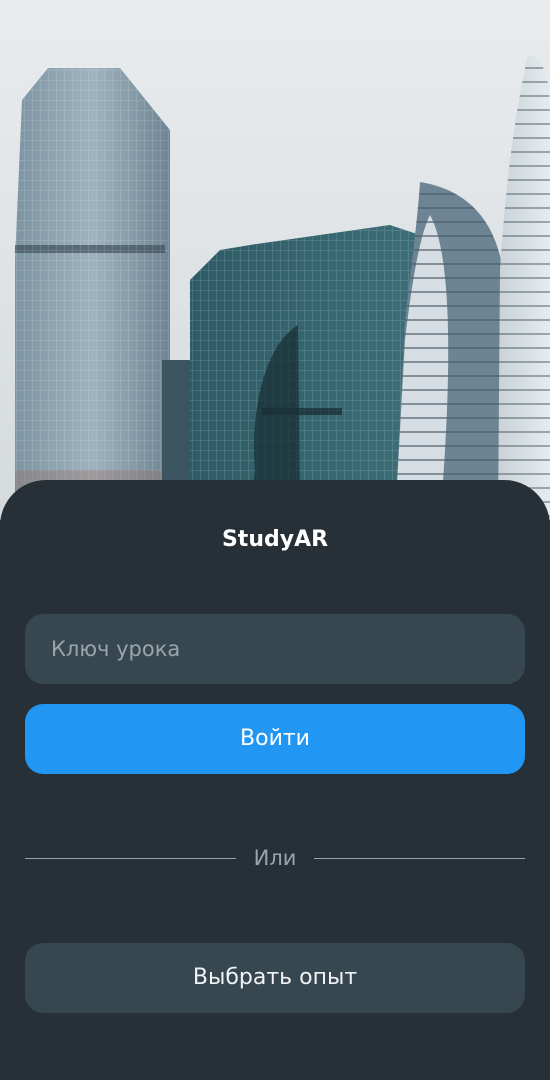  Describe the element at coordinates (419, 858) in the screenshot. I see `divider-line-right` at that location.